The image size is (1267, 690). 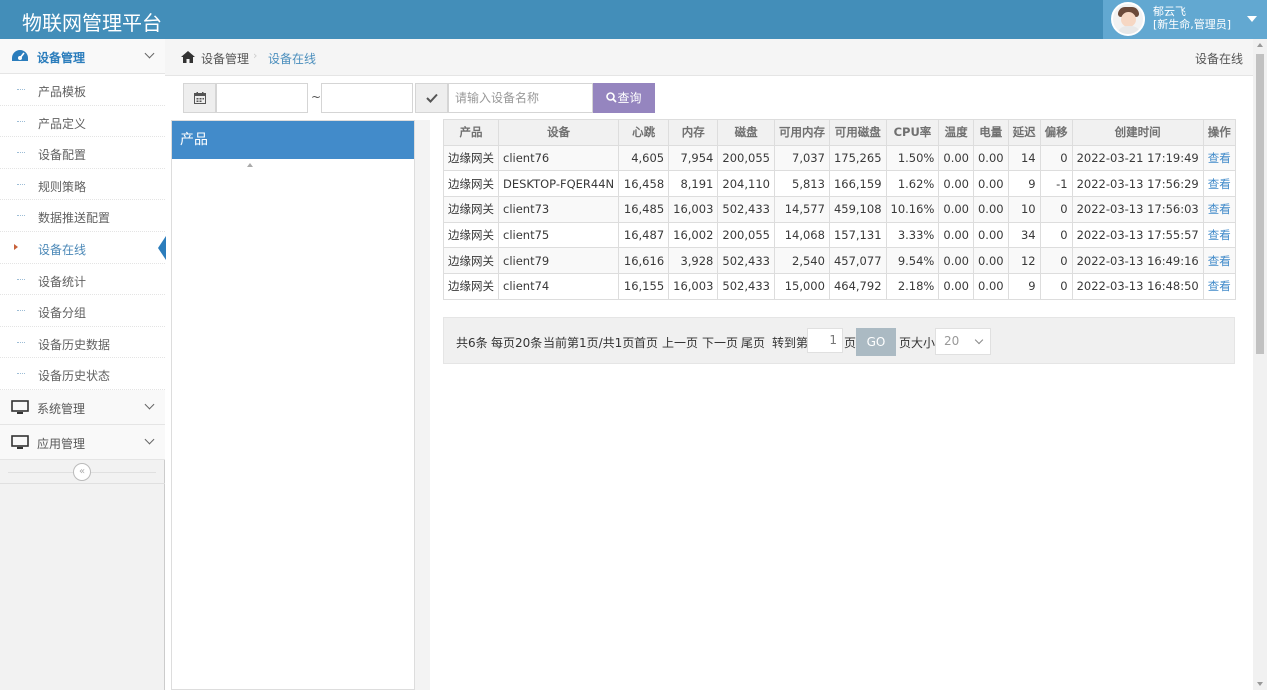 What do you see at coordinates (644, 235) in the screenshot?
I see `table-cell: 16,487` at bounding box center [644, 235].